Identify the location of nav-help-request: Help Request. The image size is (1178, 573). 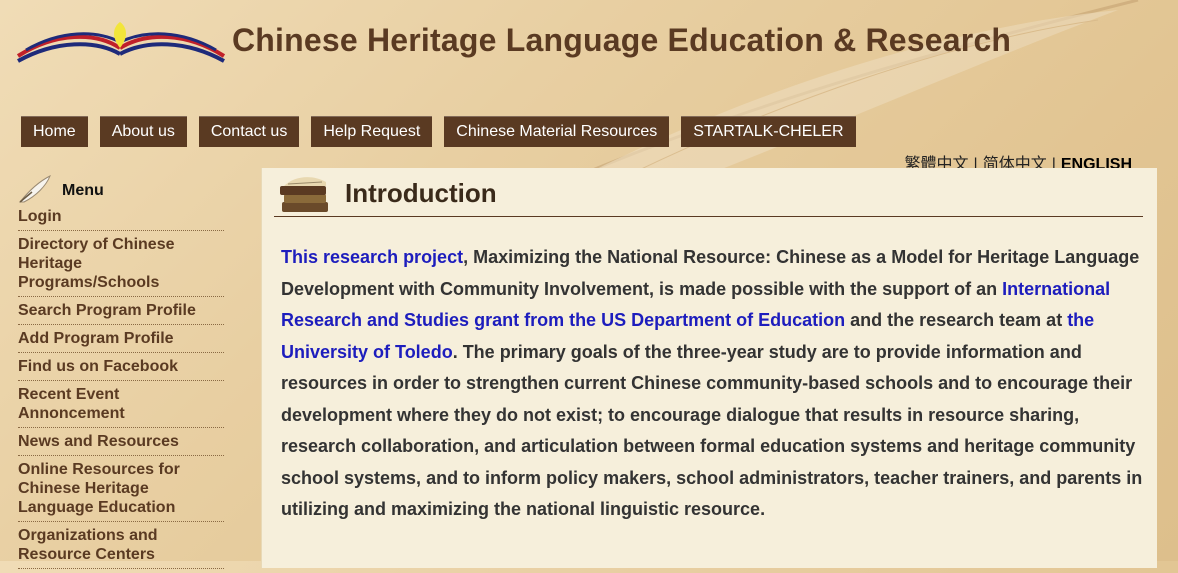
(372, 131).